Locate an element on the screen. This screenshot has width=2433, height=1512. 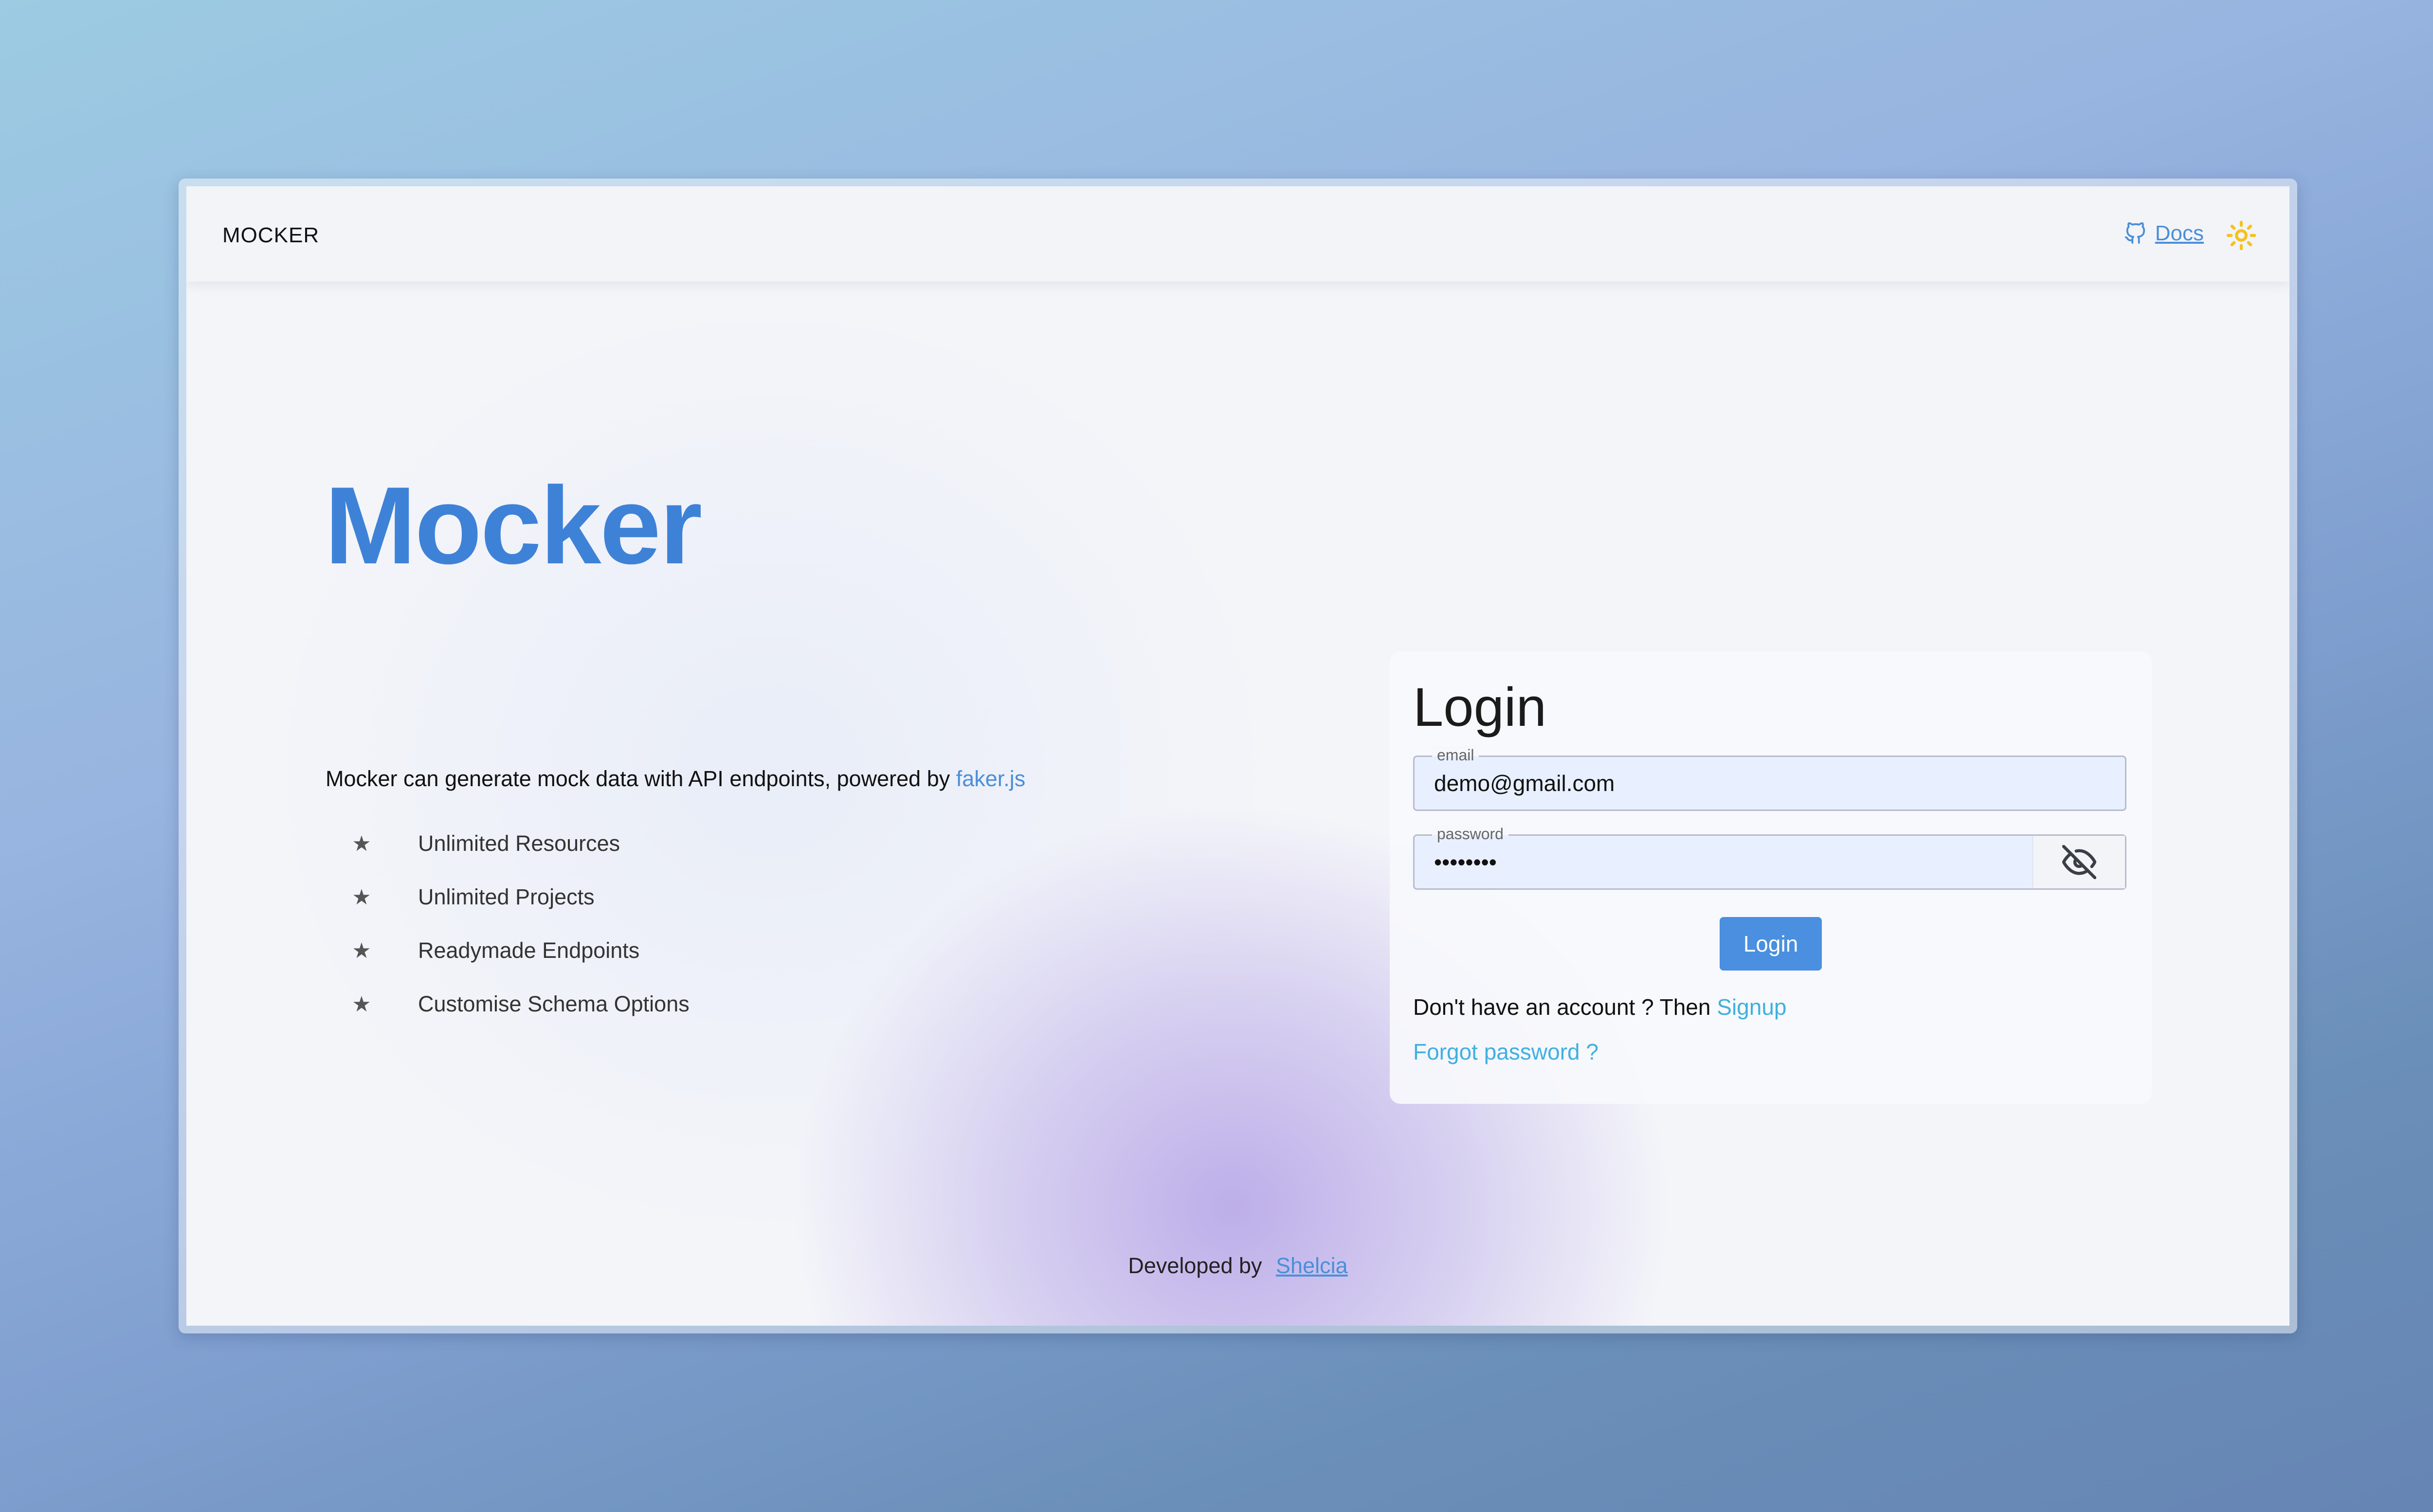
footer: Developed by Shelcia is located at coordinates (1237, 1265).